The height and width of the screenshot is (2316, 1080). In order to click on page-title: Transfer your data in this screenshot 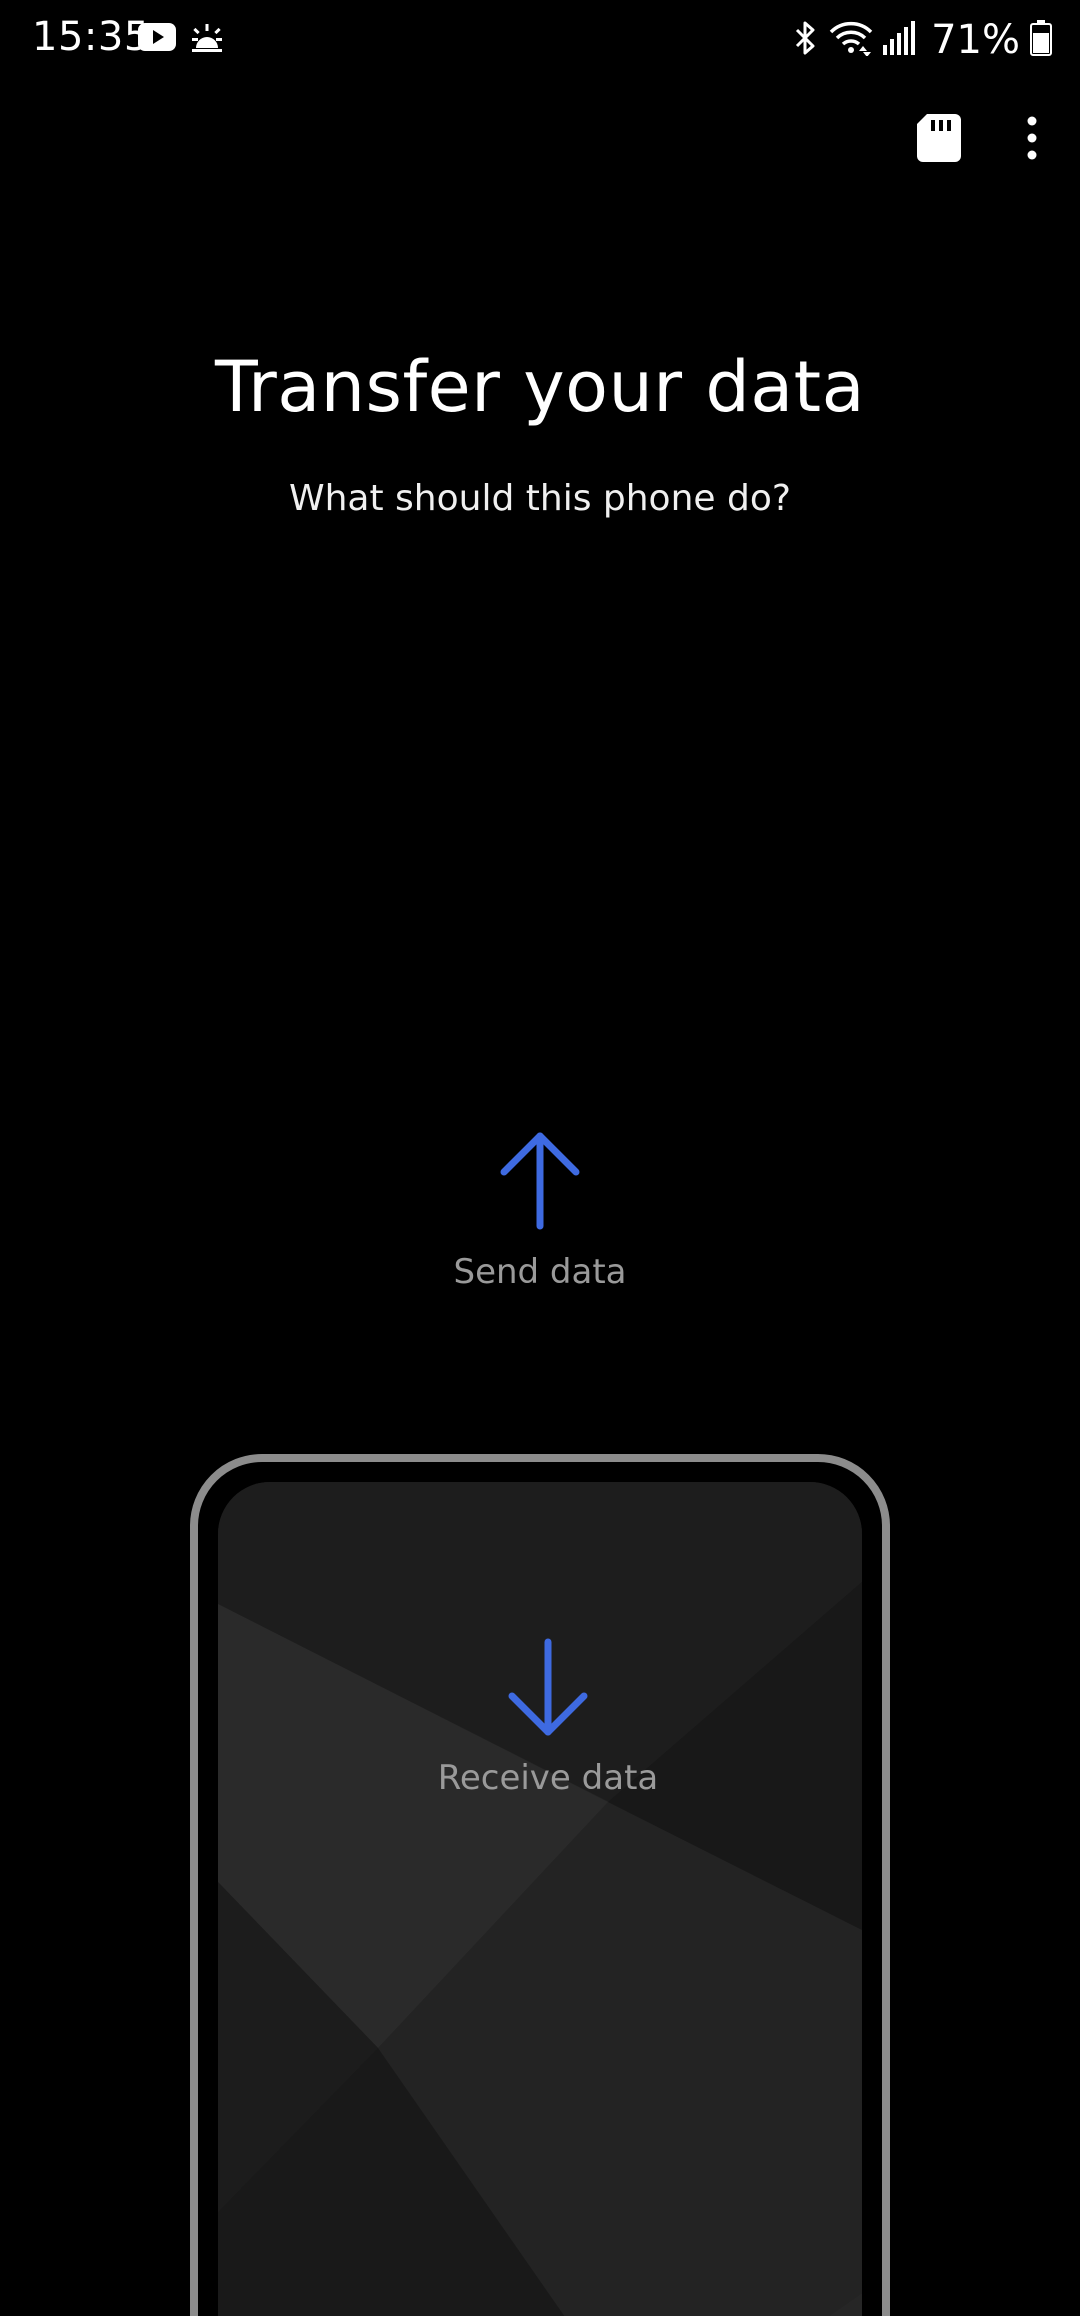, I will do `click(540, 387)`.